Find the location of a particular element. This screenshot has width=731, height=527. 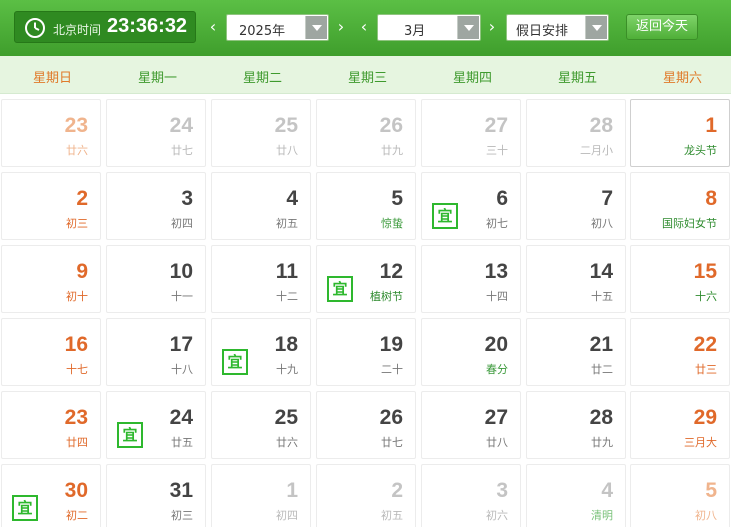

day-cell: 1 龙头节 is located at coordinates (680, 133).